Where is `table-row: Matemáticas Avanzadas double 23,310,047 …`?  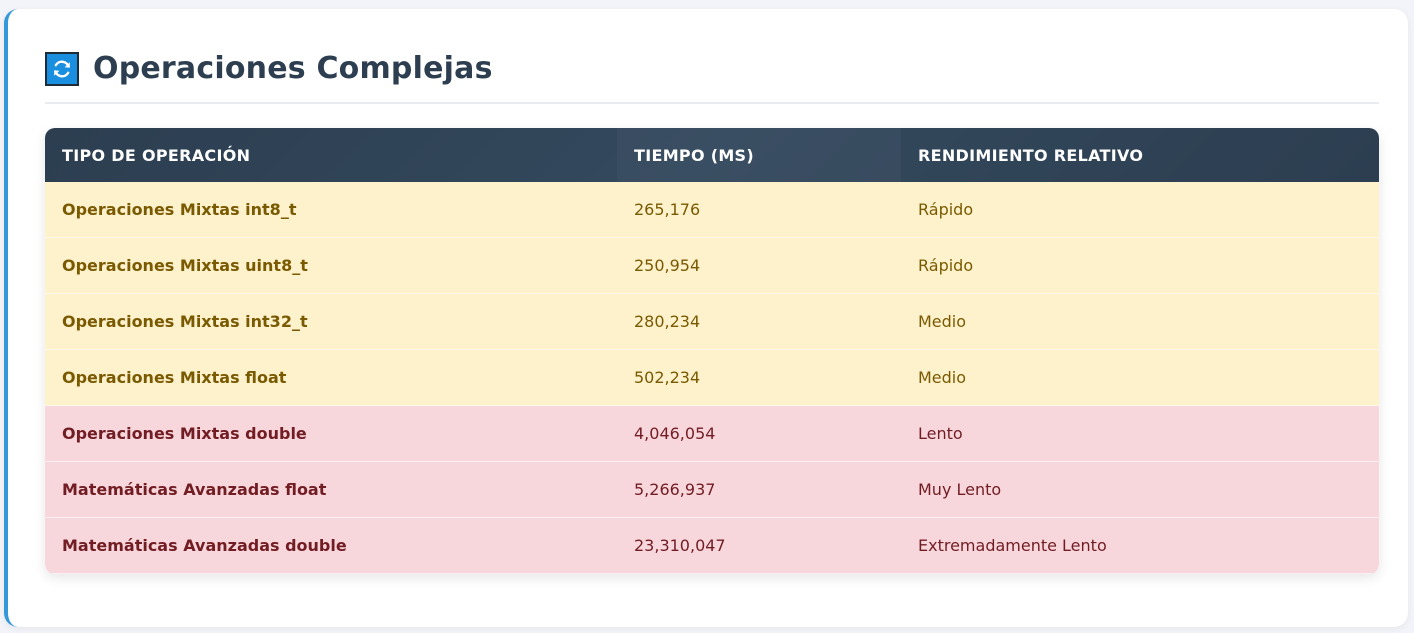 table-row: Matemáticas Avanzadas double 23,310,047 … is located at coordinates (712, 545).